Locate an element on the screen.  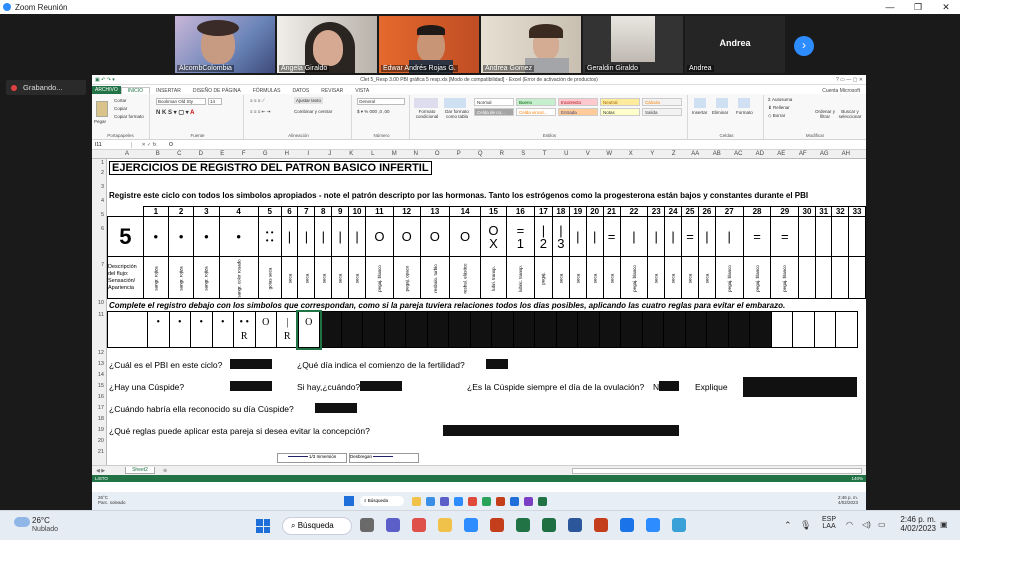
battery-icon: ▭ is located at coordinates (882, 524).